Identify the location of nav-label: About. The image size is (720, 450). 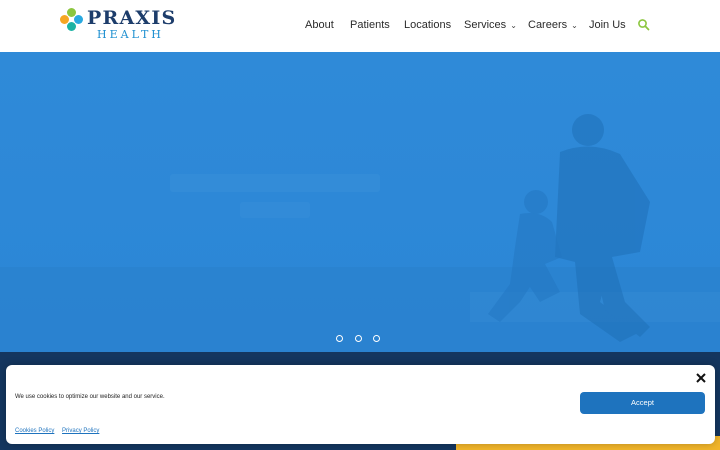
(319, 25).